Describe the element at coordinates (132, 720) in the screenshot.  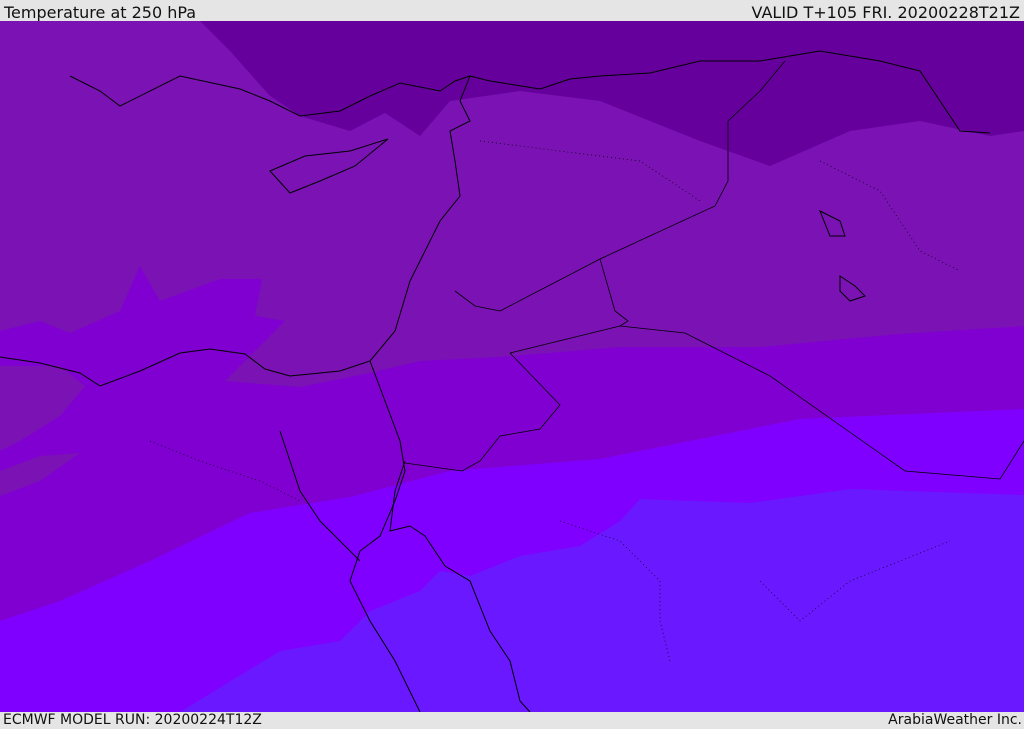
I see `model-run: ECMWF MODEL RUN: 20200224T12Z` at that location.